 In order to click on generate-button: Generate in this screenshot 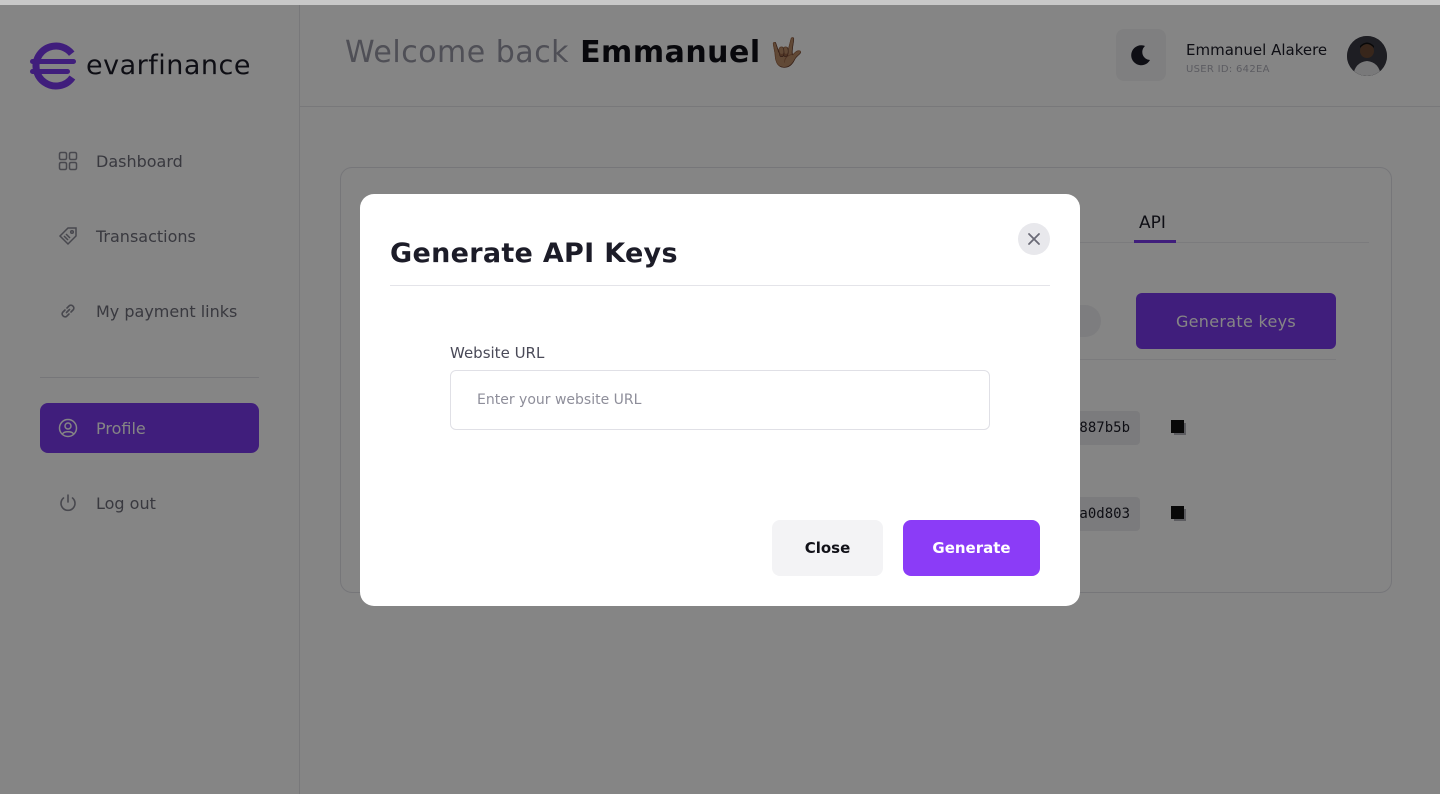, I will do `click(971, 548)`.